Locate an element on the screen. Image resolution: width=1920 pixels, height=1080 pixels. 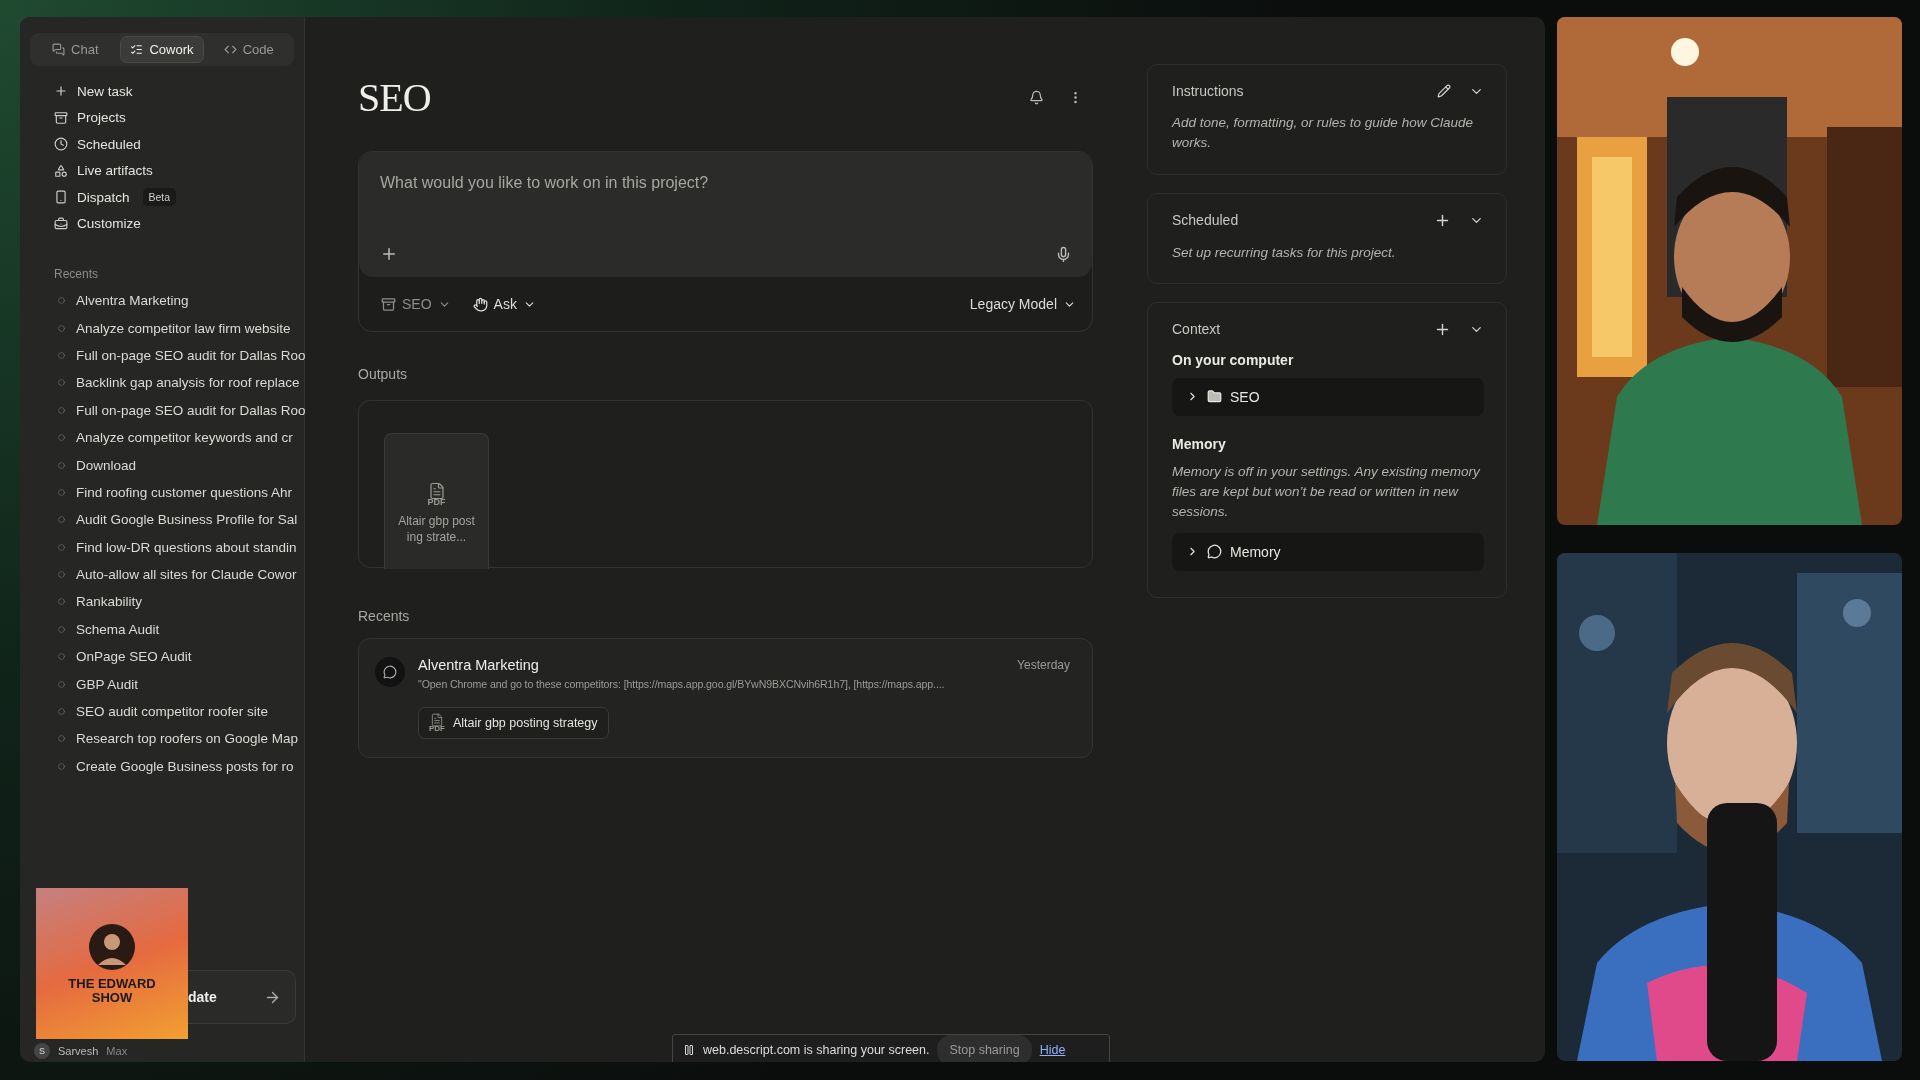
show-title: THE EDWARD SHOW is located at coordinates (112, 990).